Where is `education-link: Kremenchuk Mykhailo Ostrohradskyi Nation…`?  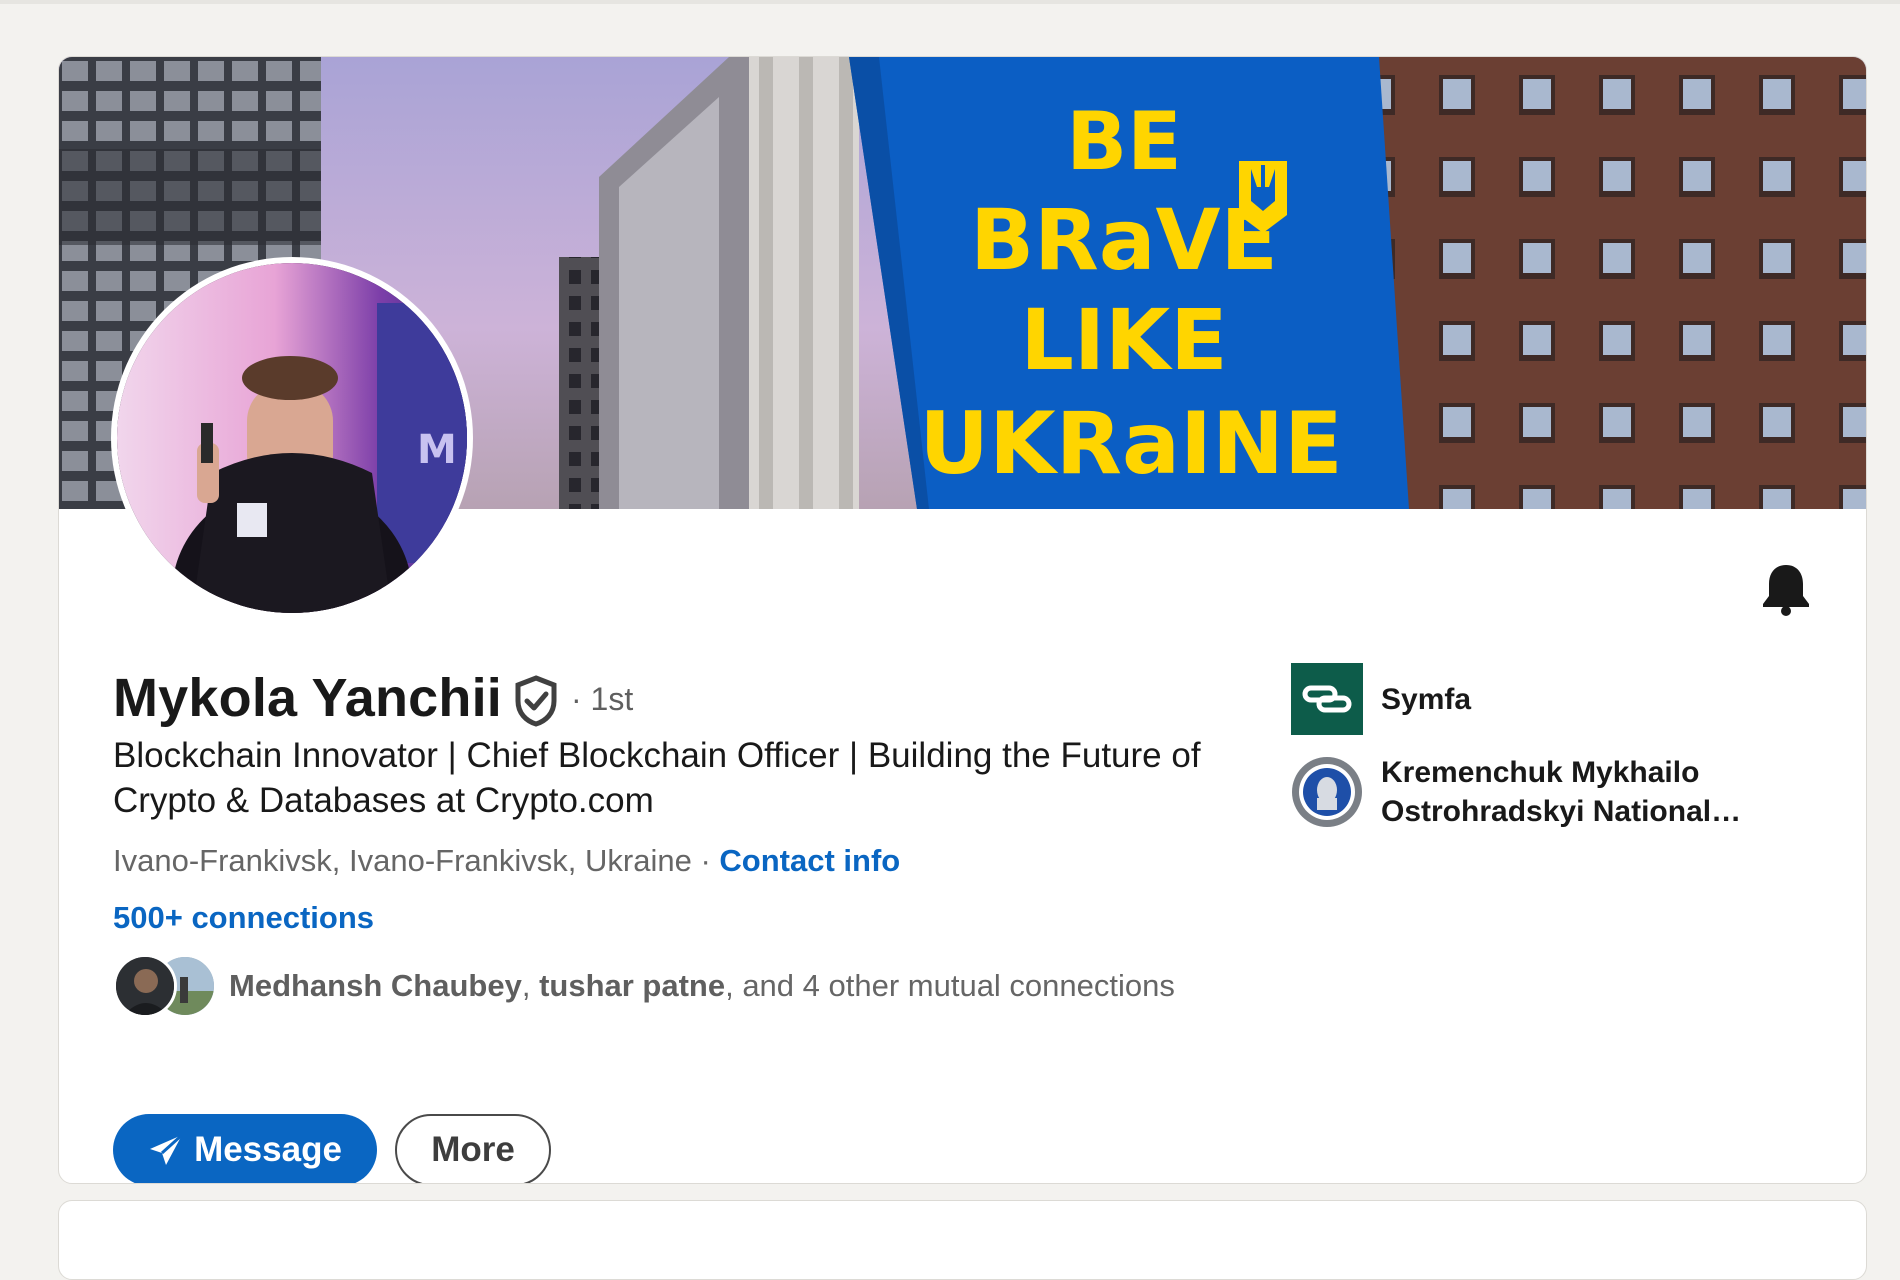 education-link: Kremenchuk Mykhailo Ostrohradskyi Nation… is located at coordinates (1546, 792).